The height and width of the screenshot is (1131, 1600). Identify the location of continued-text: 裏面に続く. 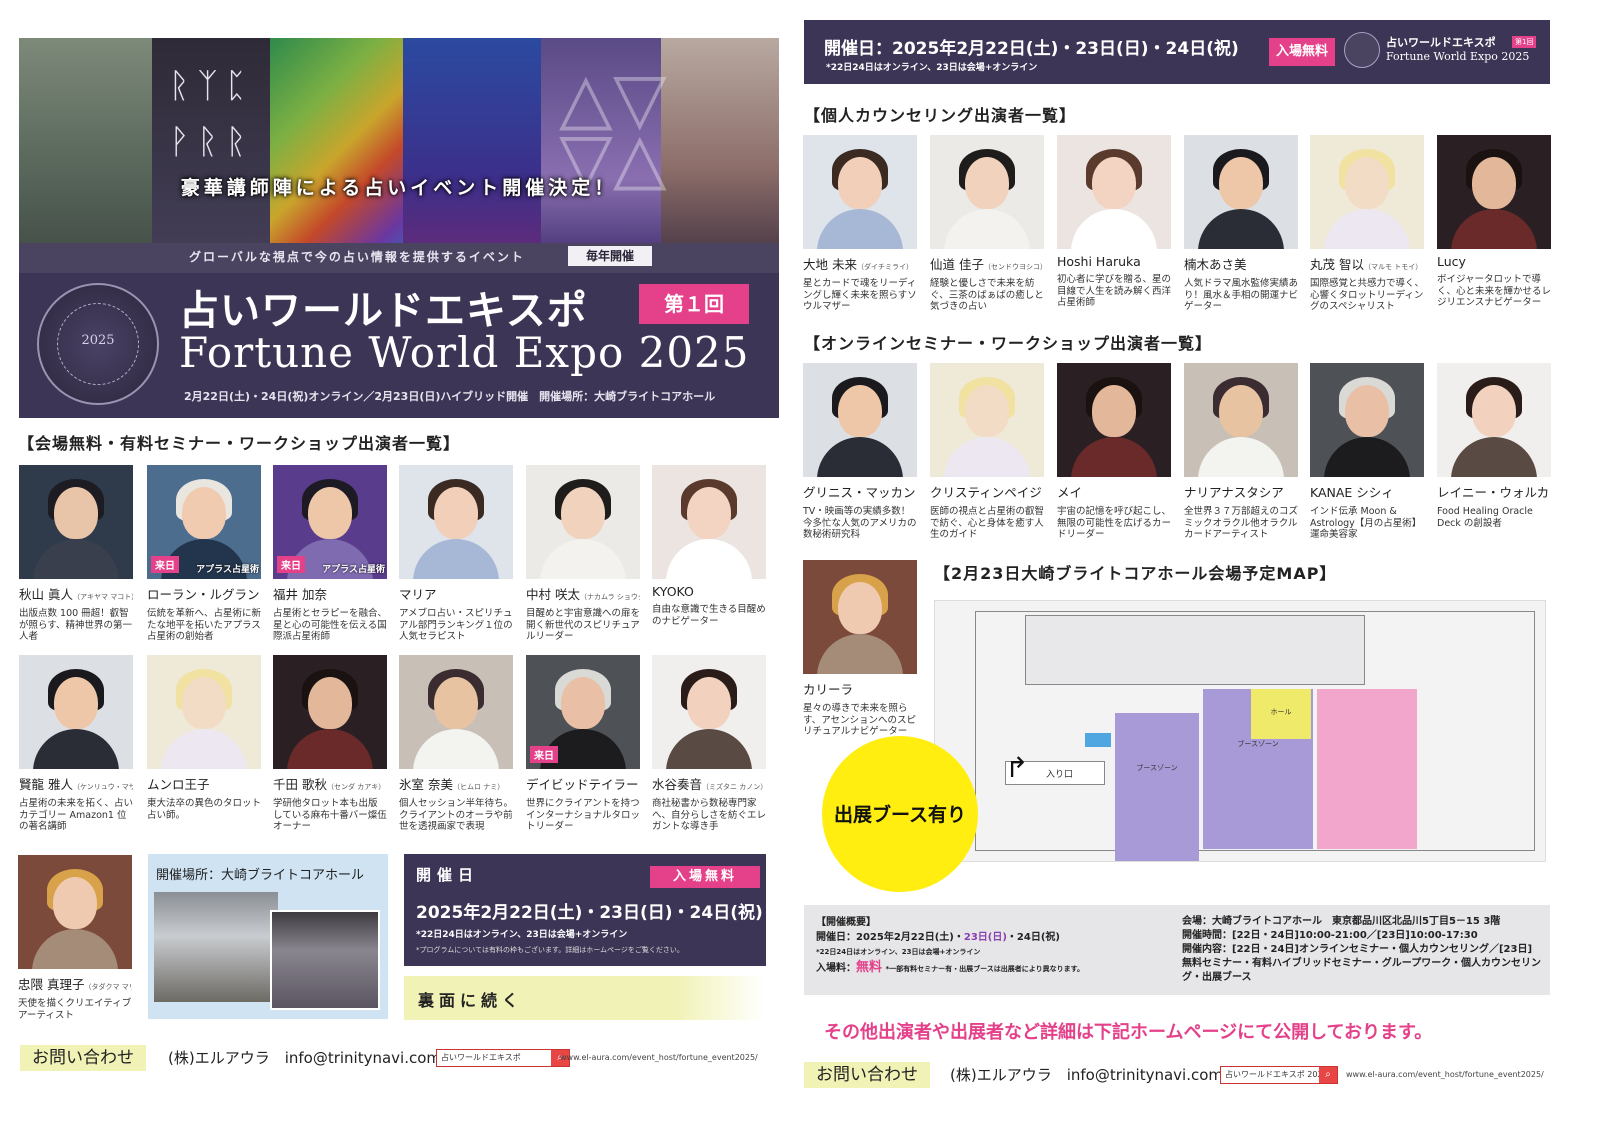
(471, 1000).